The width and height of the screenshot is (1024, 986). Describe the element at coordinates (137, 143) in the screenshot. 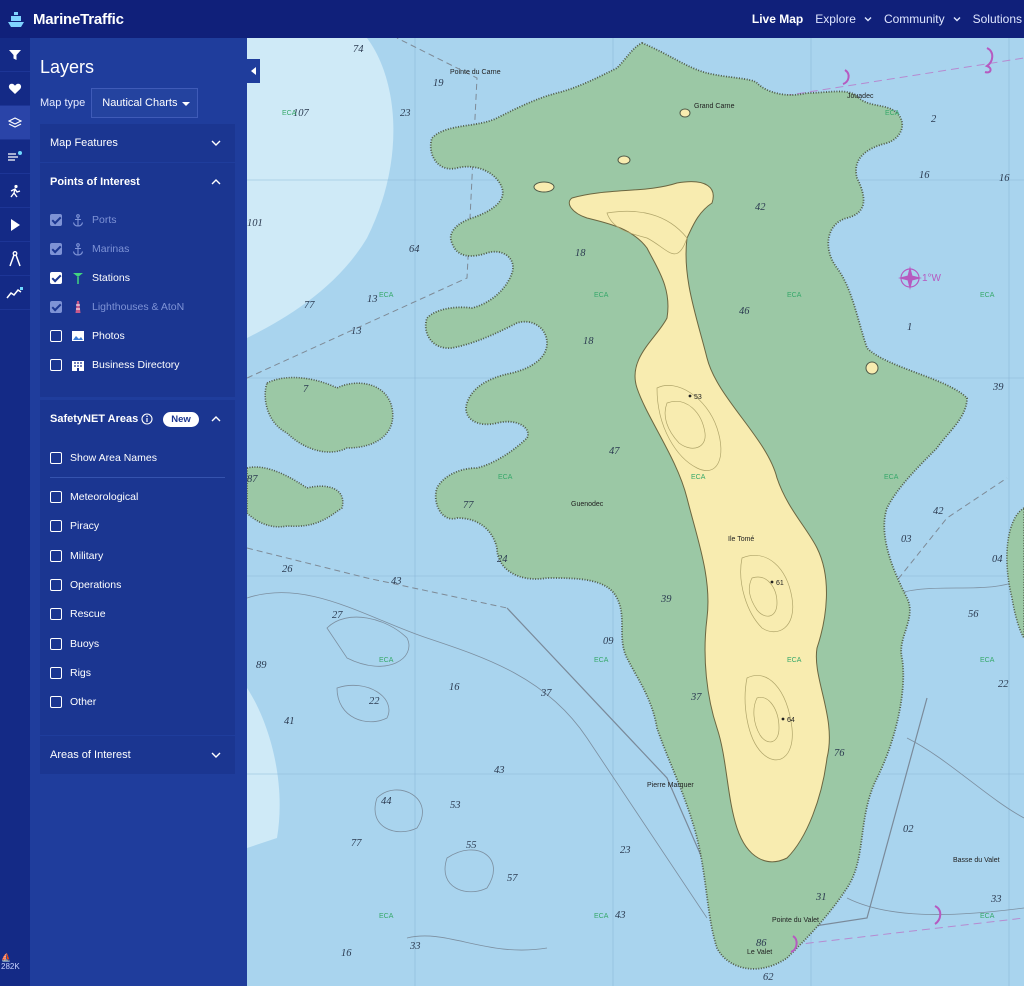

I see `map-features-header: Map Features` at that location.